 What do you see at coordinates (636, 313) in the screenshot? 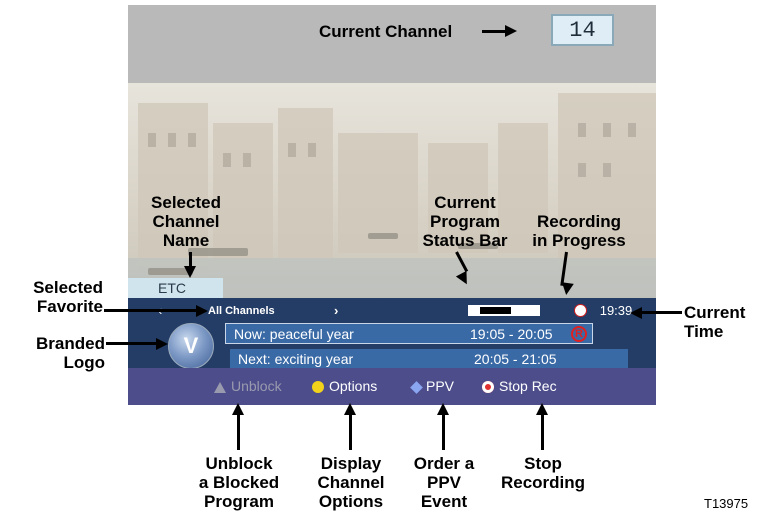
I see `arrow-left-icon` at bounding box center [636, 313].